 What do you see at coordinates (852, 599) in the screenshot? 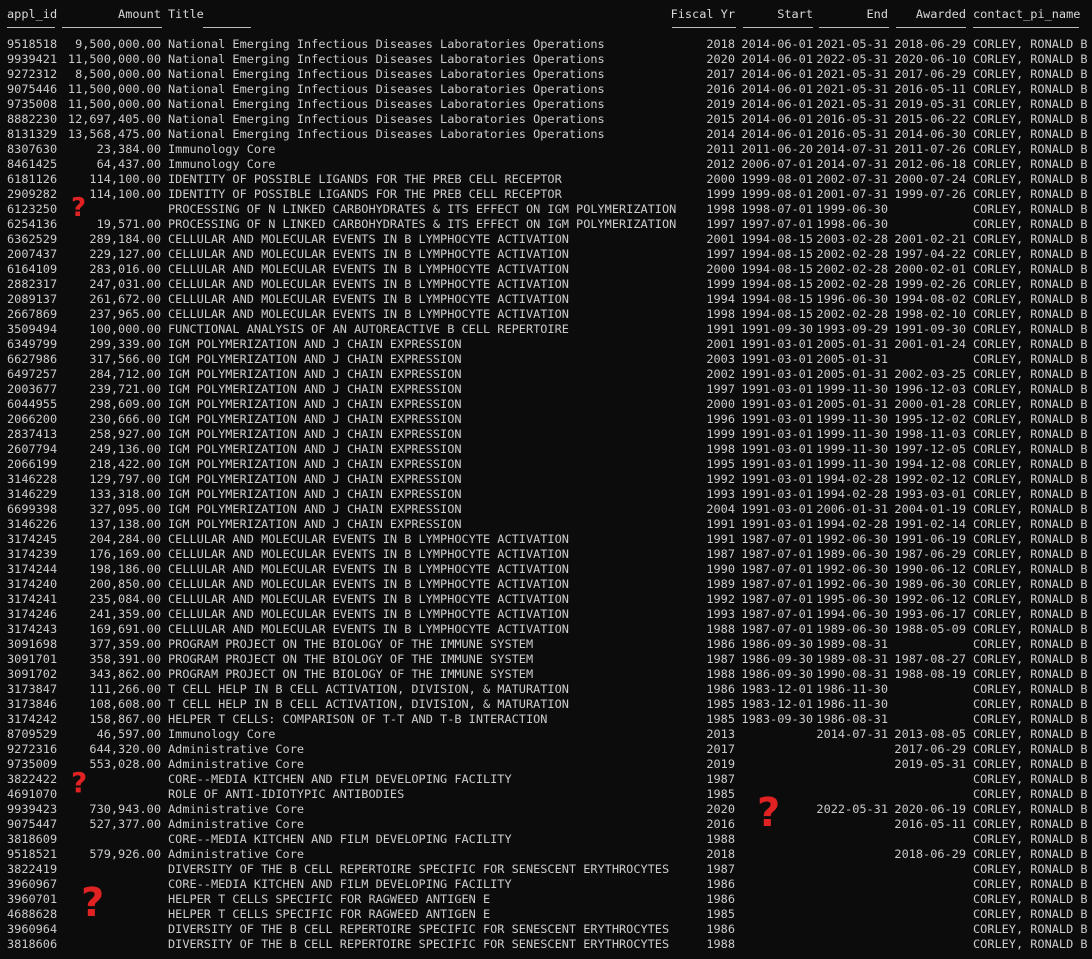
I see `cell-end: 1995-06-30` at bounding box center [852, 599].